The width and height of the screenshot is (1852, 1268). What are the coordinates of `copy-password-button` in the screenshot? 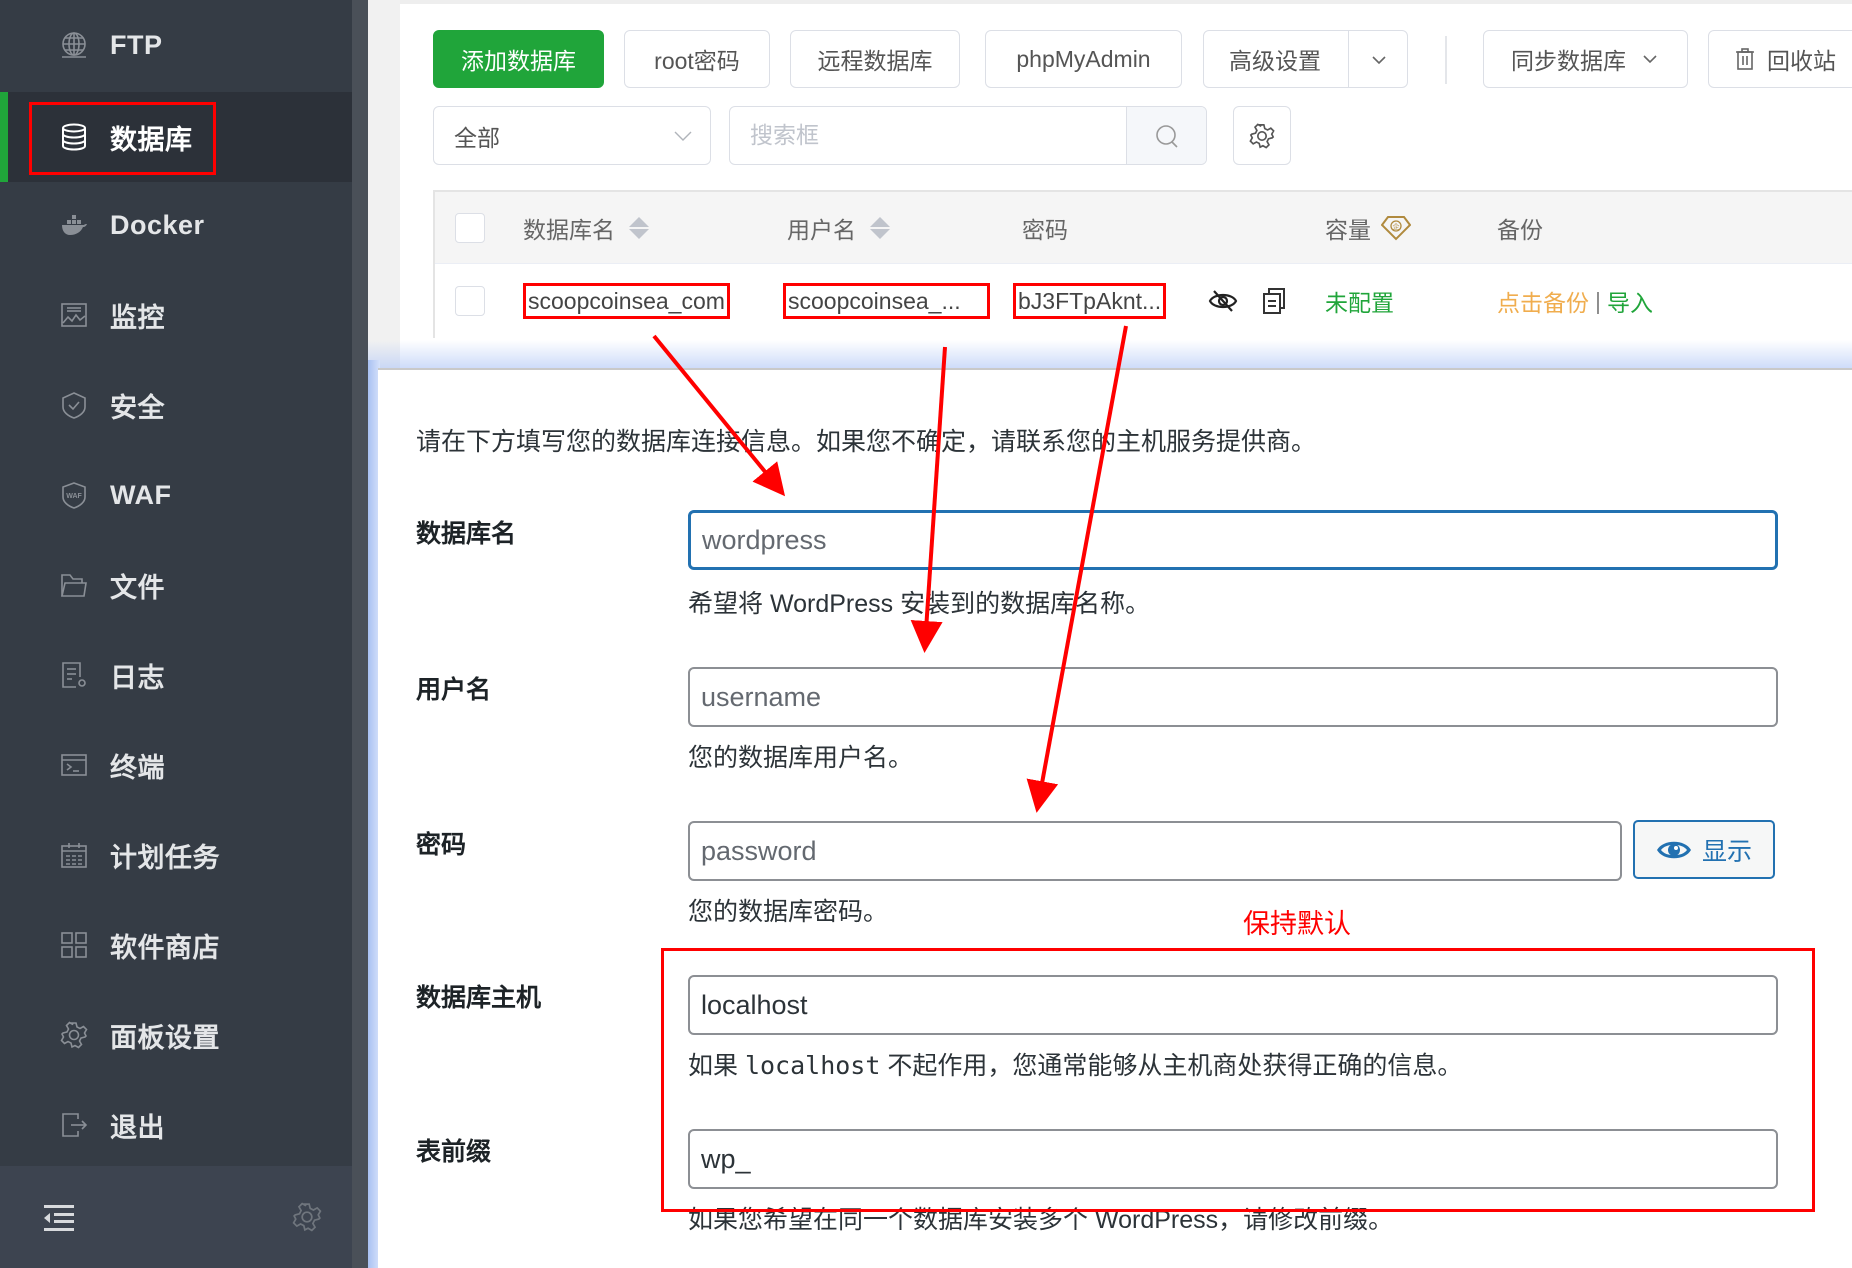 It's located at (1274, 301).